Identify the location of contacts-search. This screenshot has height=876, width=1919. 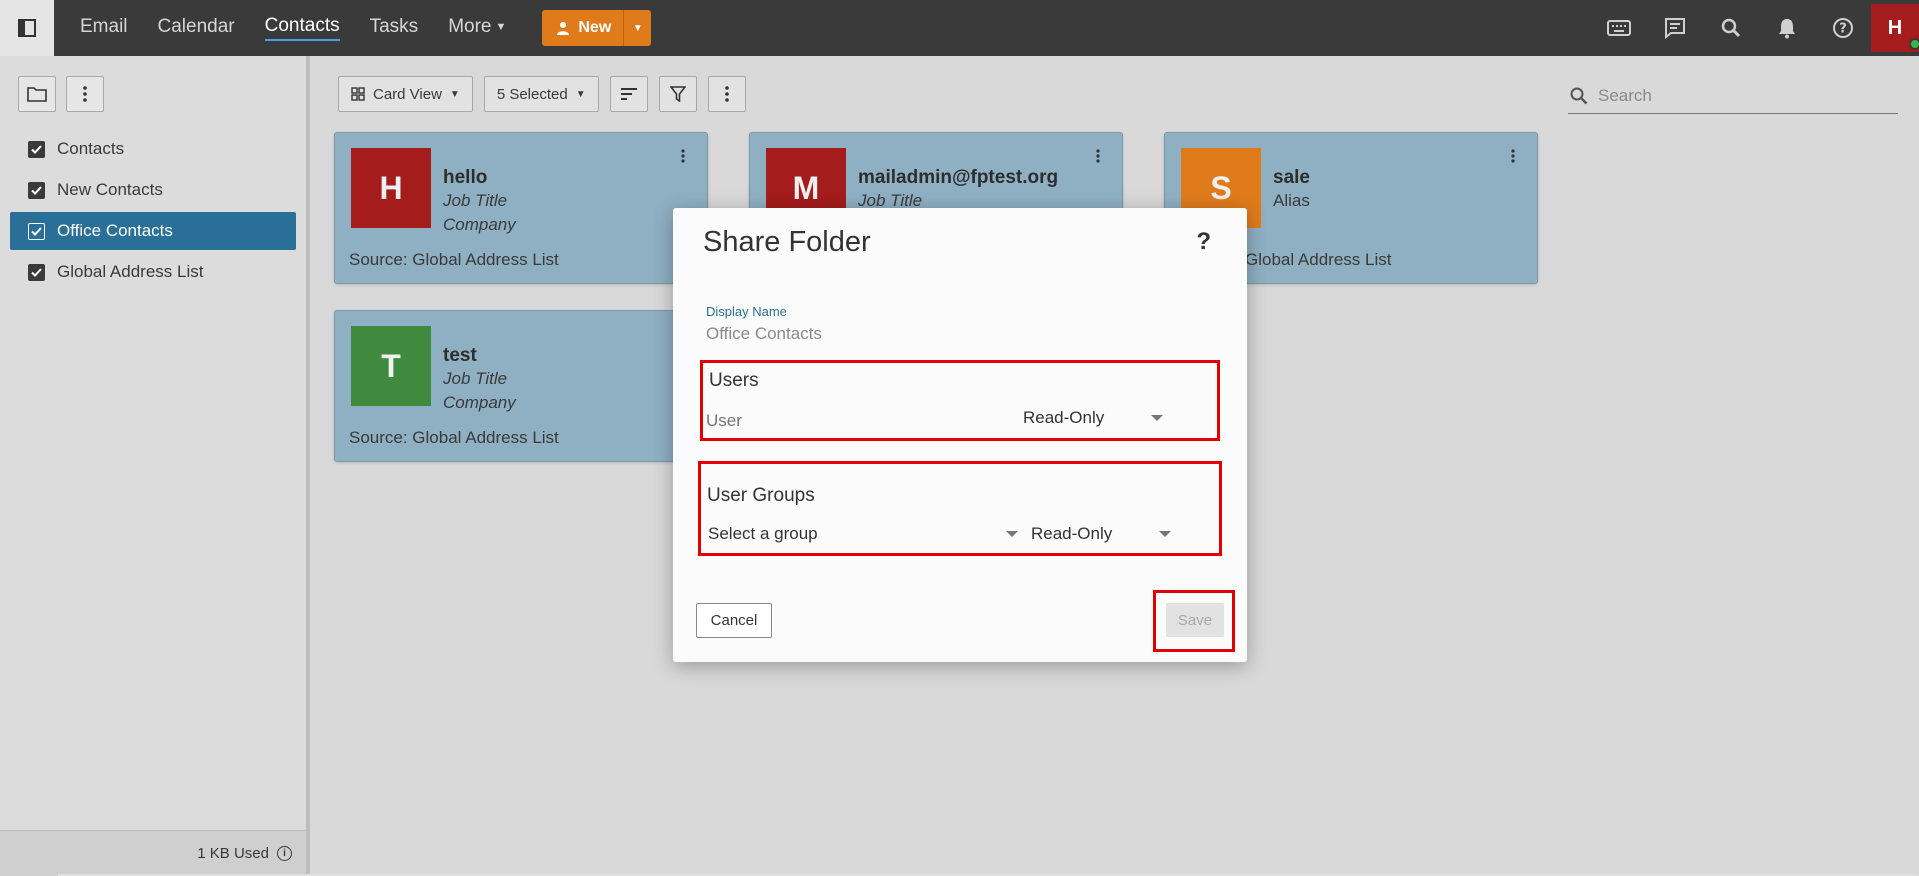
(1733, 96).